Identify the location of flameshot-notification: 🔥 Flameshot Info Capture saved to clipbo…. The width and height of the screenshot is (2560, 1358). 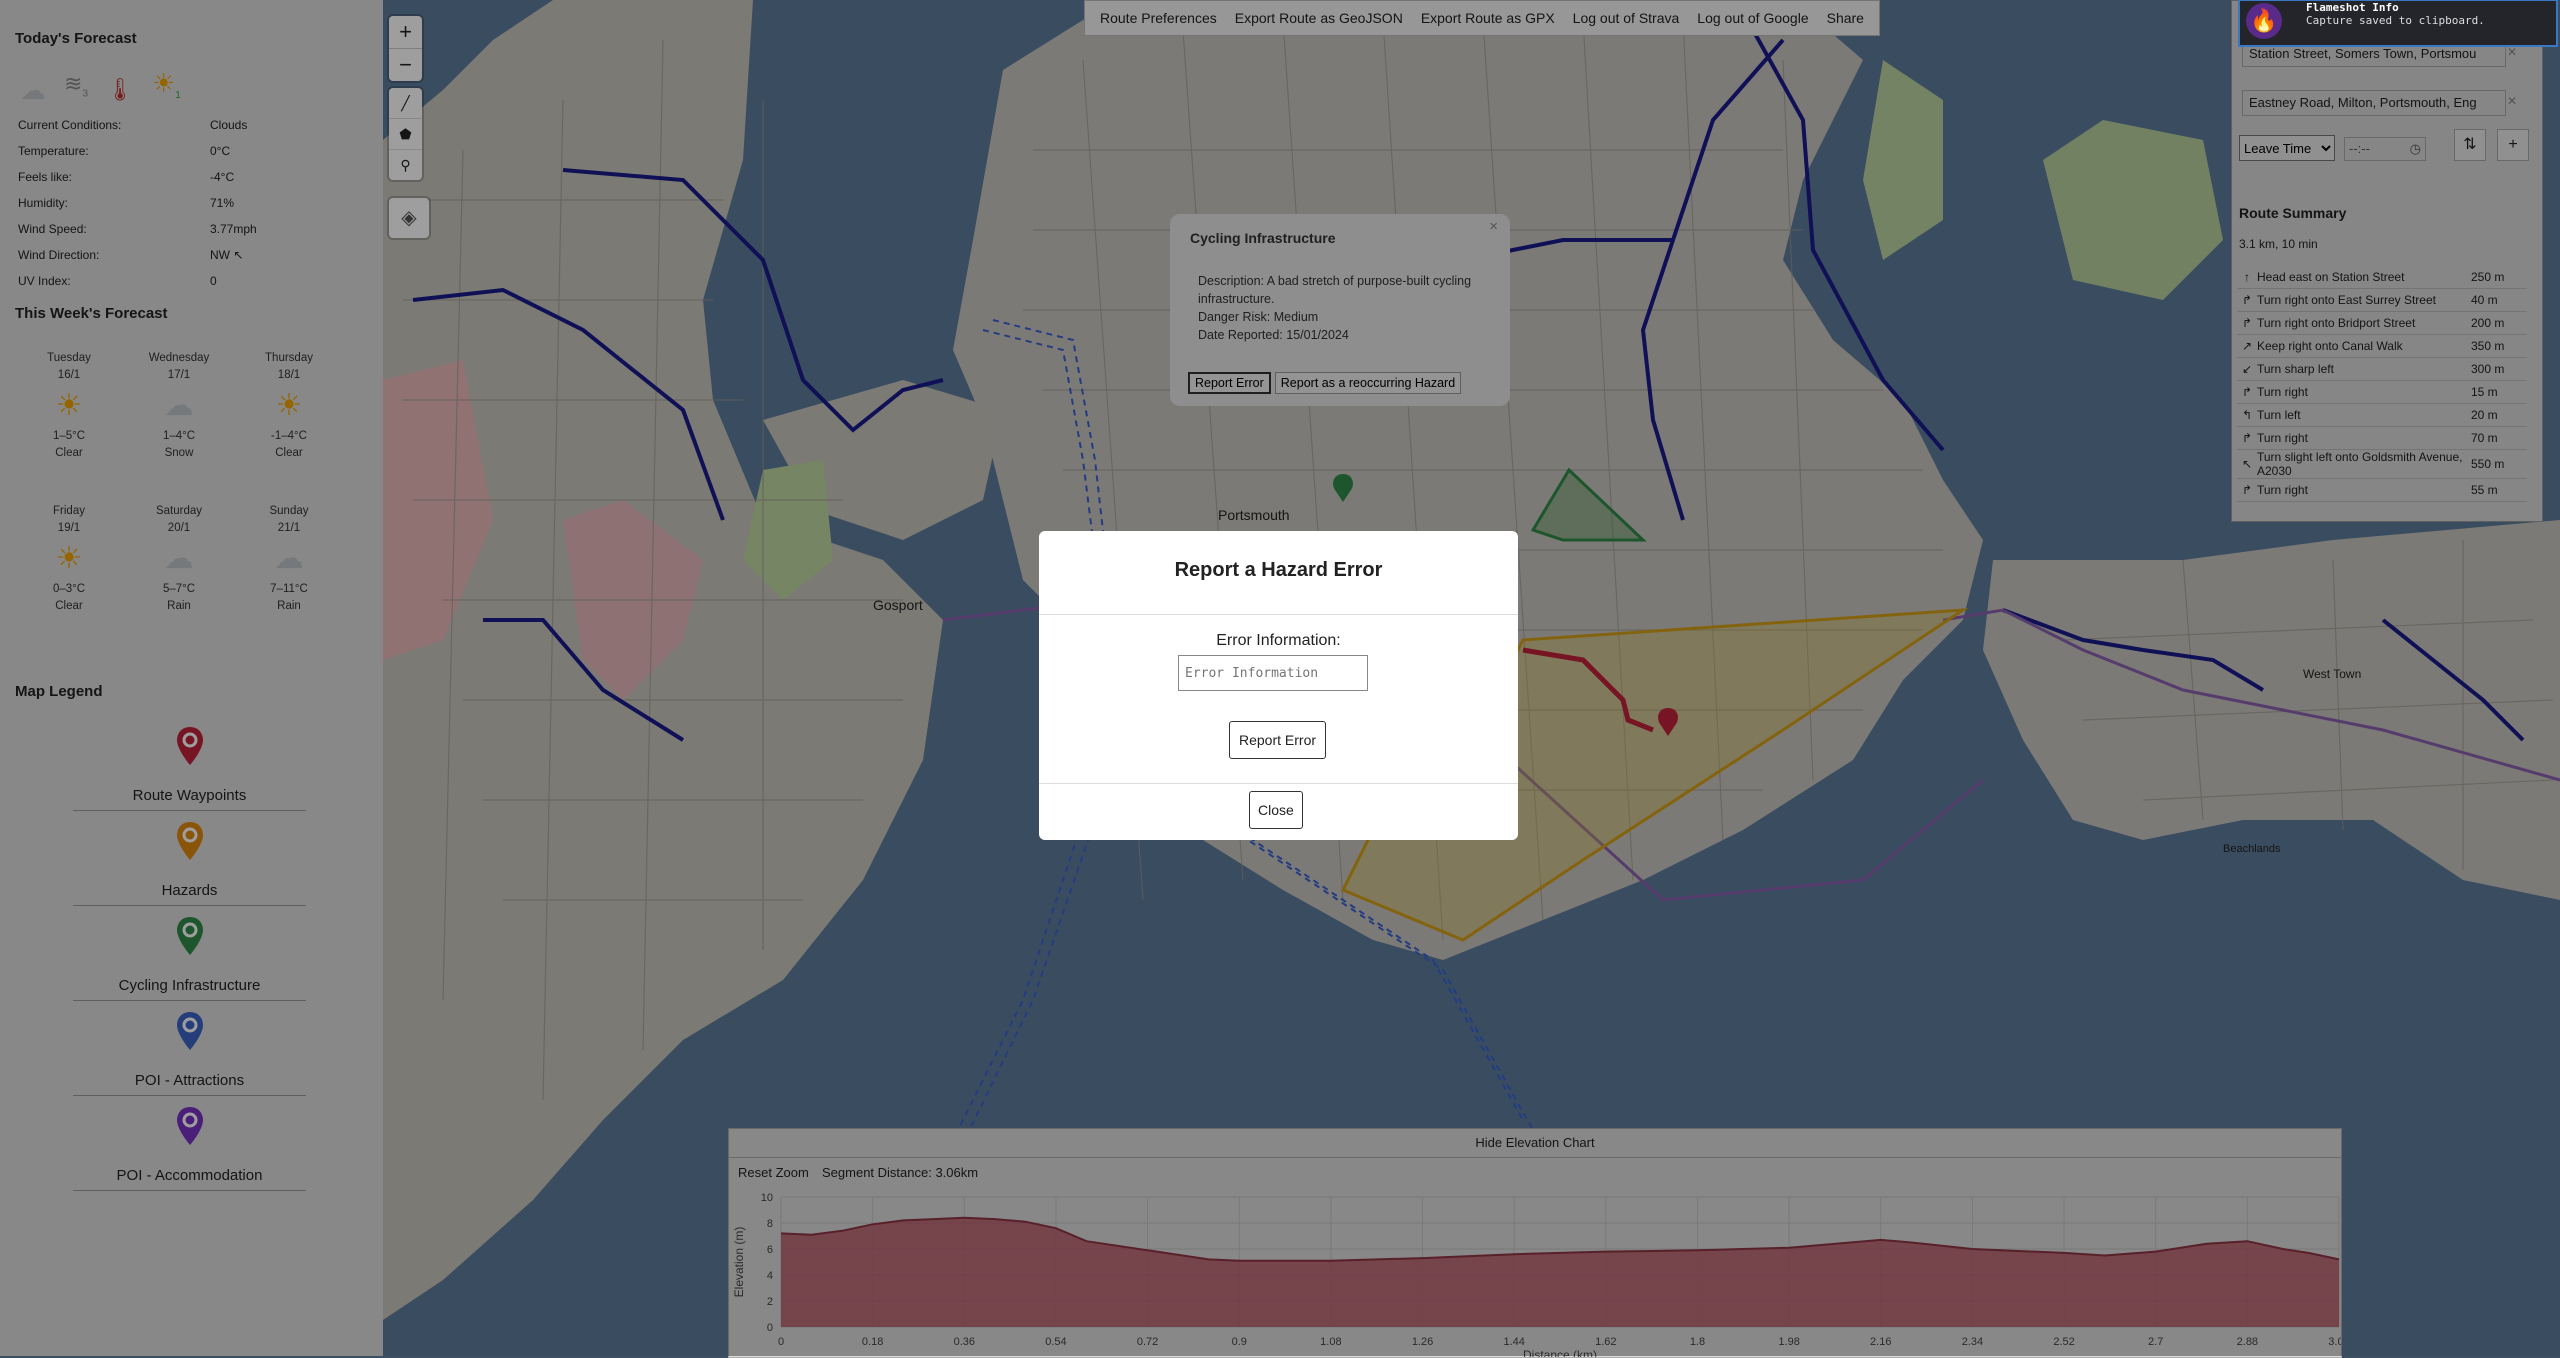
(2398, 23).